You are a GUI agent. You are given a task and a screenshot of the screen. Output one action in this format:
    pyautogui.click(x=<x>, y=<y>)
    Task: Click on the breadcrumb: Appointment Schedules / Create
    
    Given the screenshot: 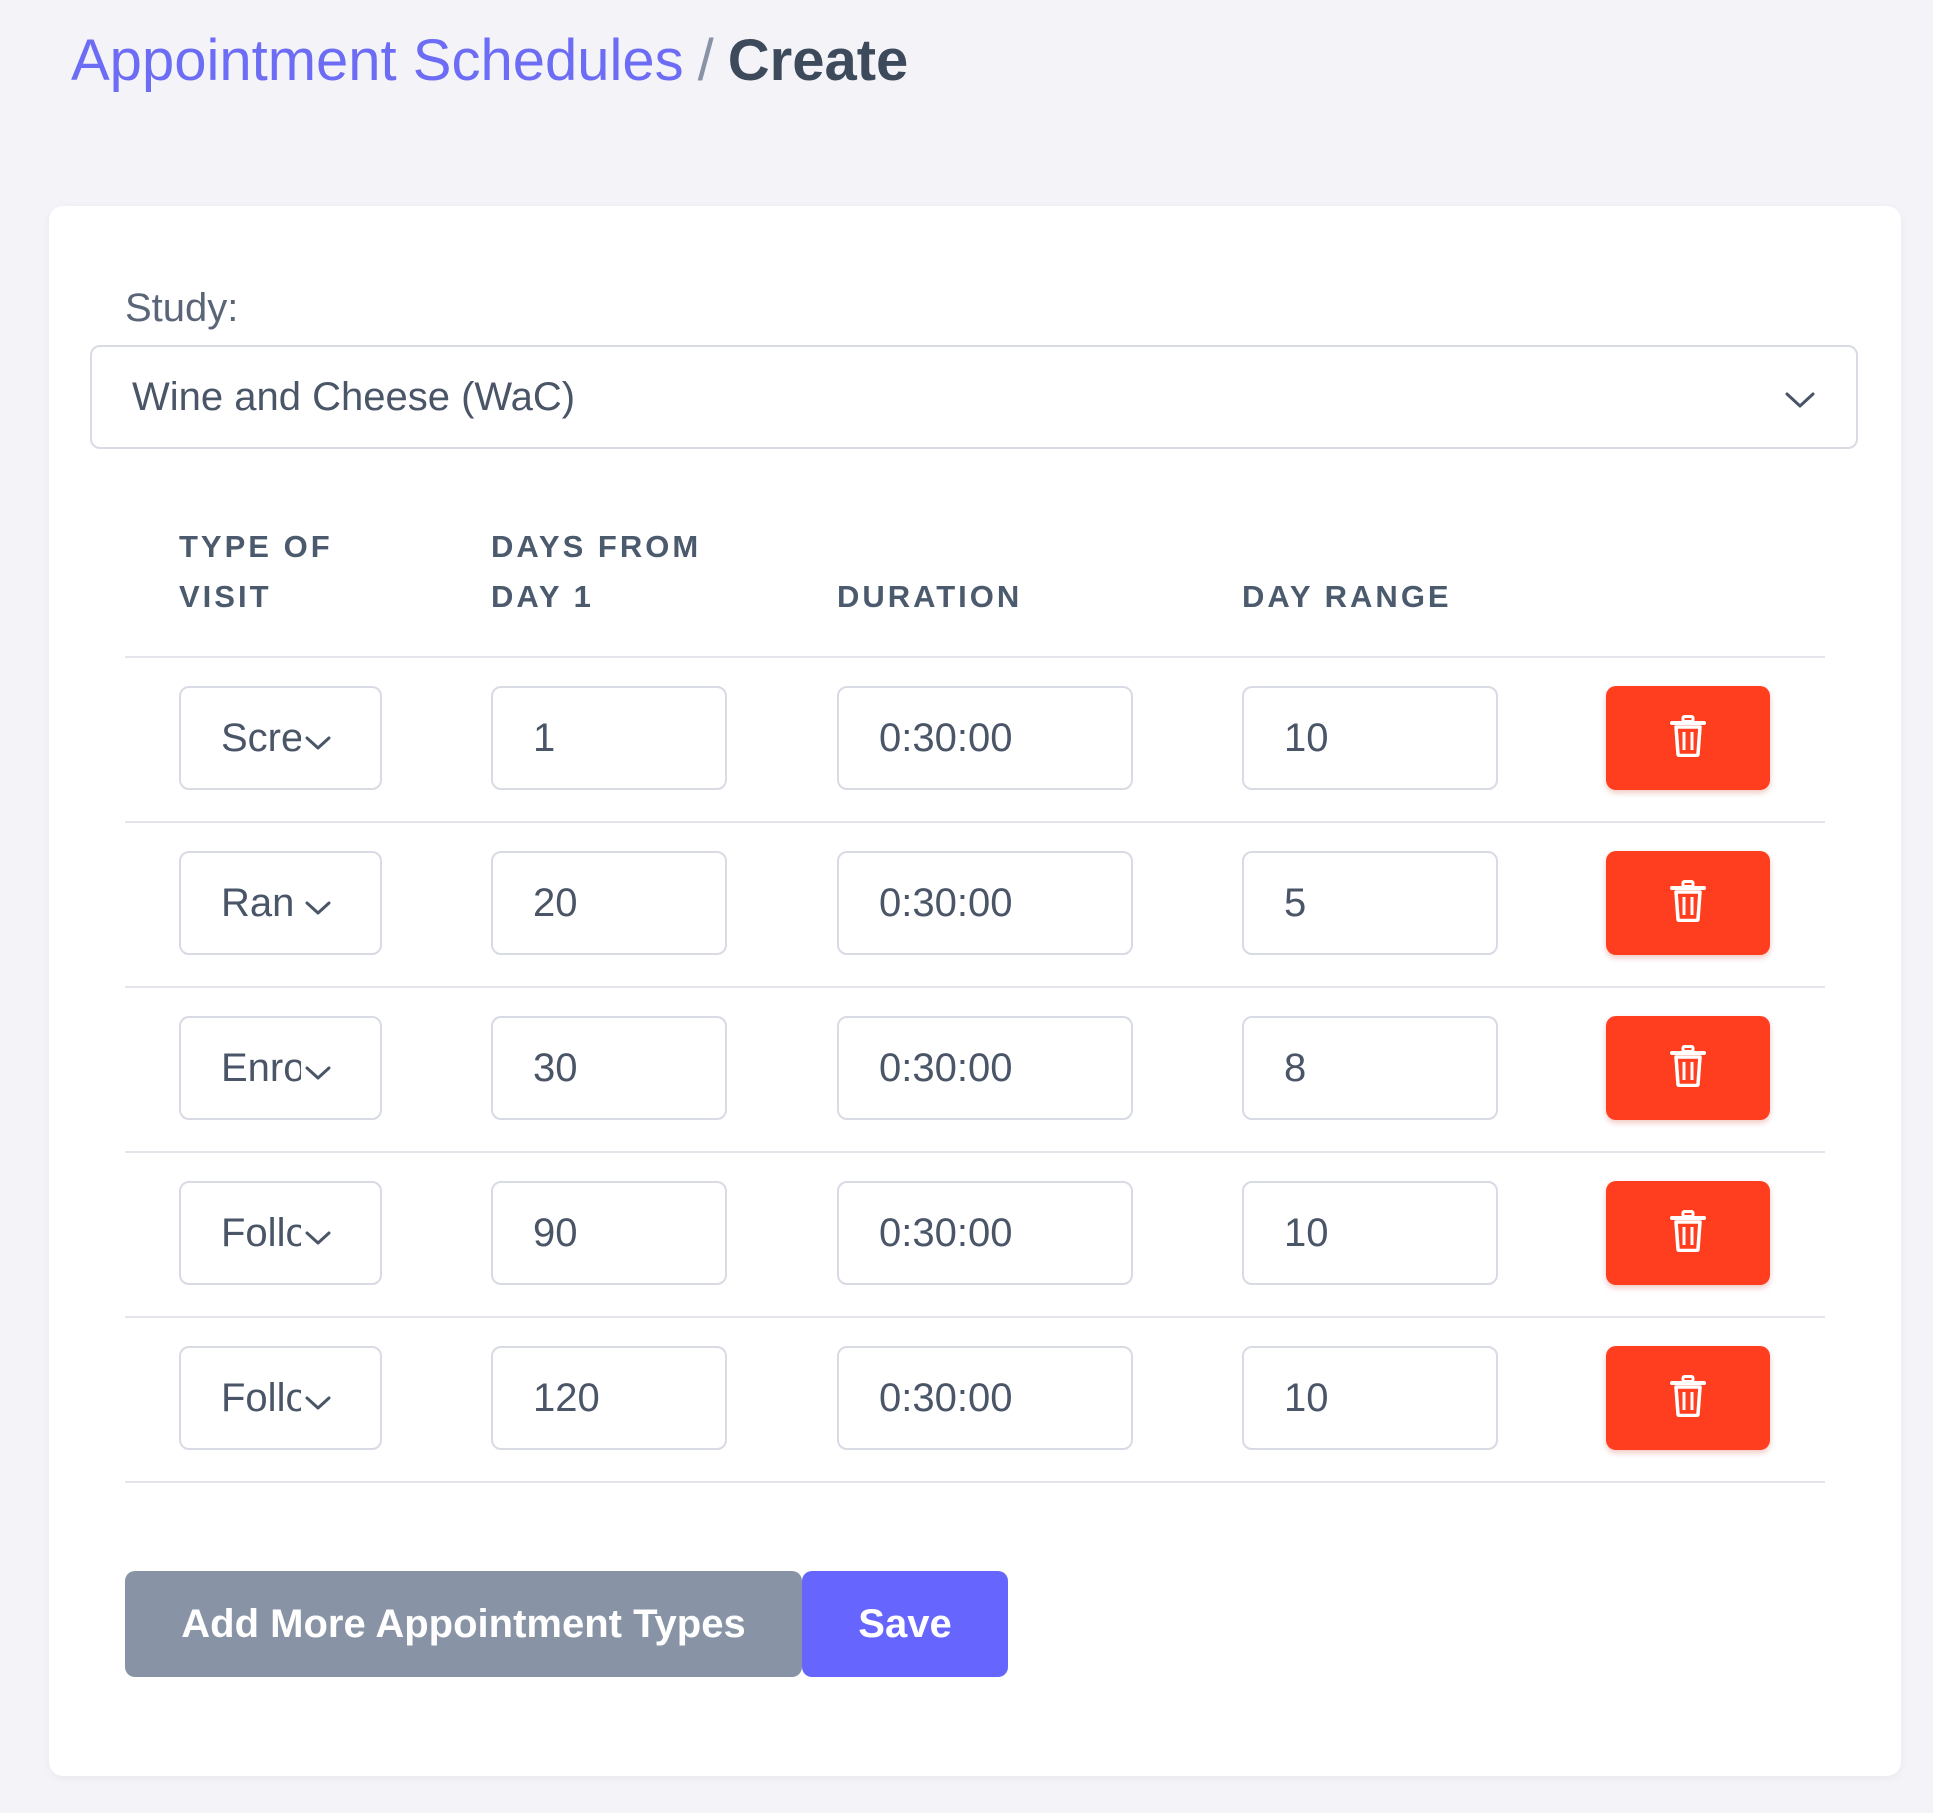 What is the action you would take?
    pyautogui.click(x=489, y=61)
    